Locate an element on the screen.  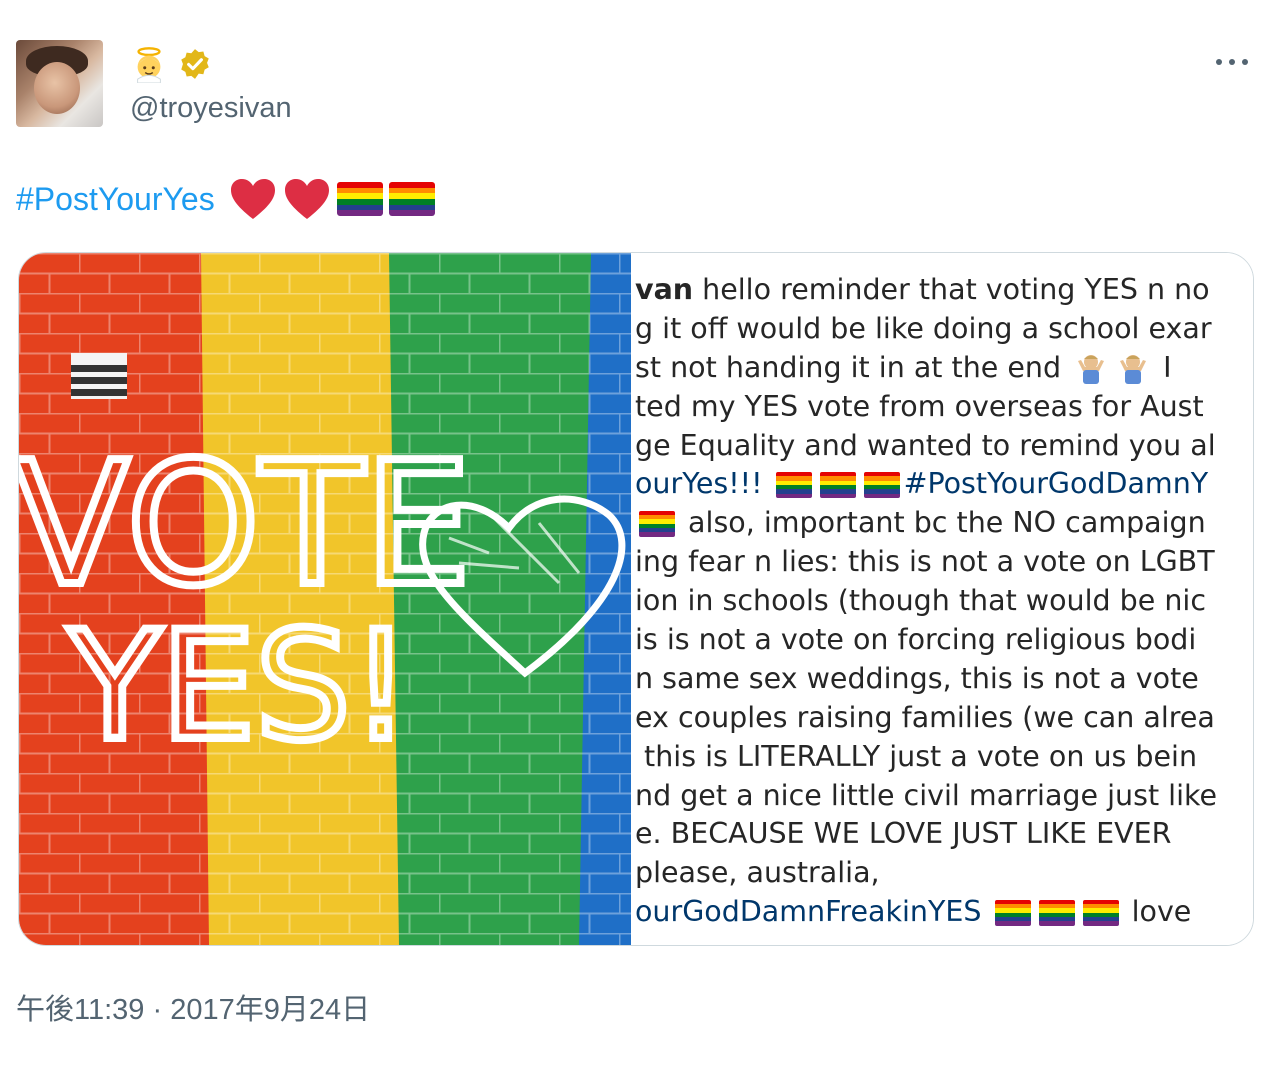
caption-text-run: ted my YES vote from overseas for Aust is located at coordinates (919, 406).